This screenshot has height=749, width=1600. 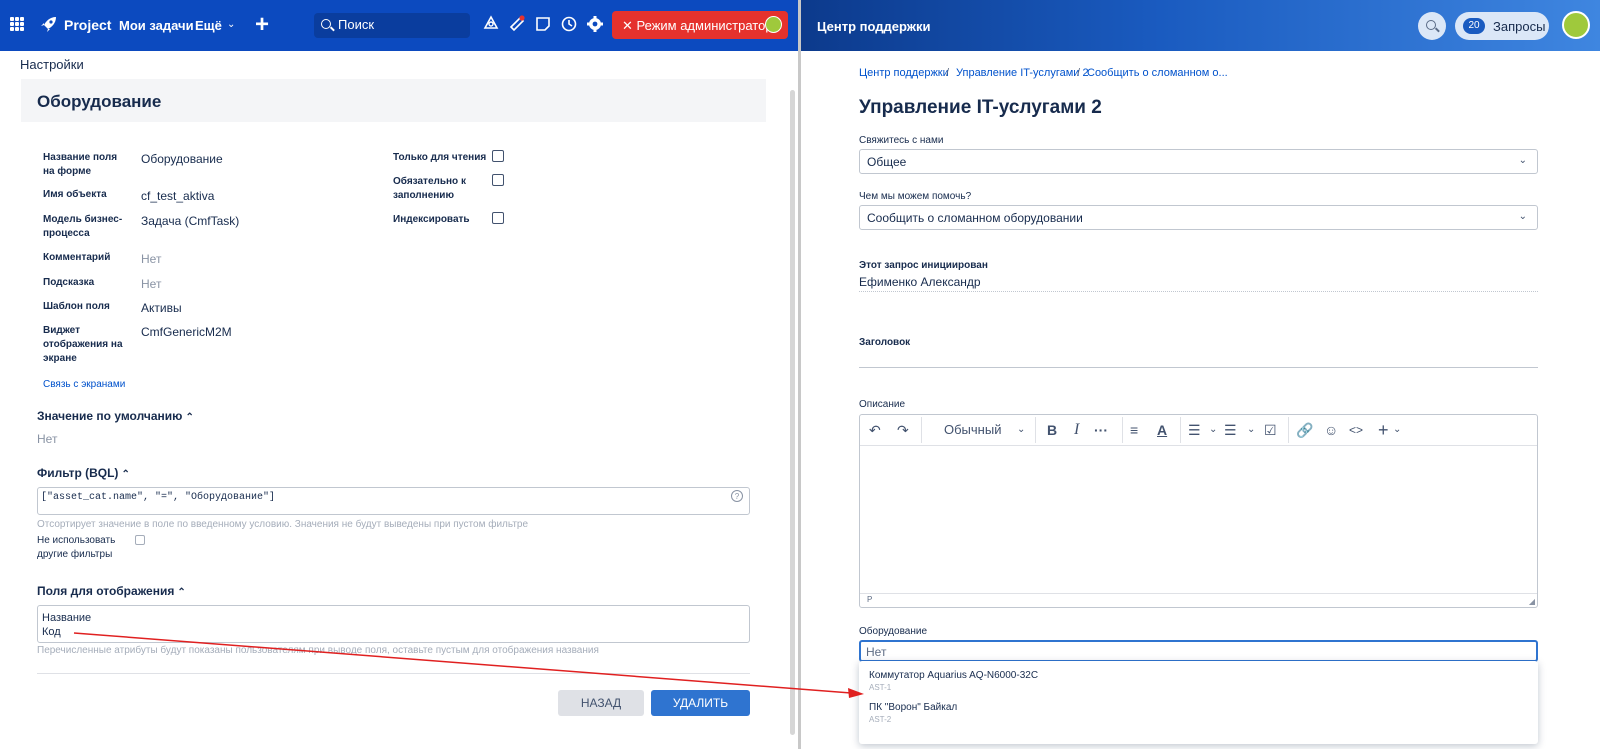 What do you see at coordinates (708, 25) in the screenshot?
I see `admin-mode-label: Режим администратора` at bounding box center [708, 25].